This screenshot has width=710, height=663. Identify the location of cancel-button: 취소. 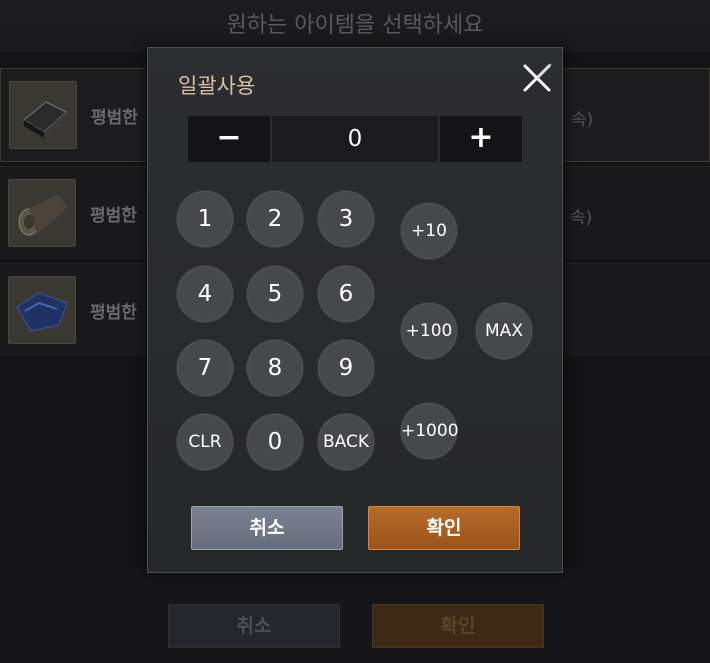
(267, 528).